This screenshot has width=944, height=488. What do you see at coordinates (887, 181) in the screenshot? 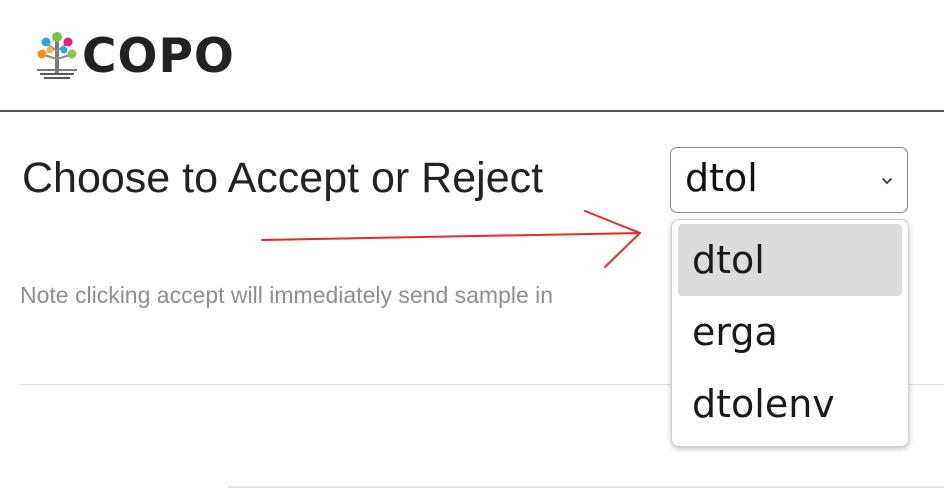
I see `chevron-down-icon` at bounding box center [887, 181].